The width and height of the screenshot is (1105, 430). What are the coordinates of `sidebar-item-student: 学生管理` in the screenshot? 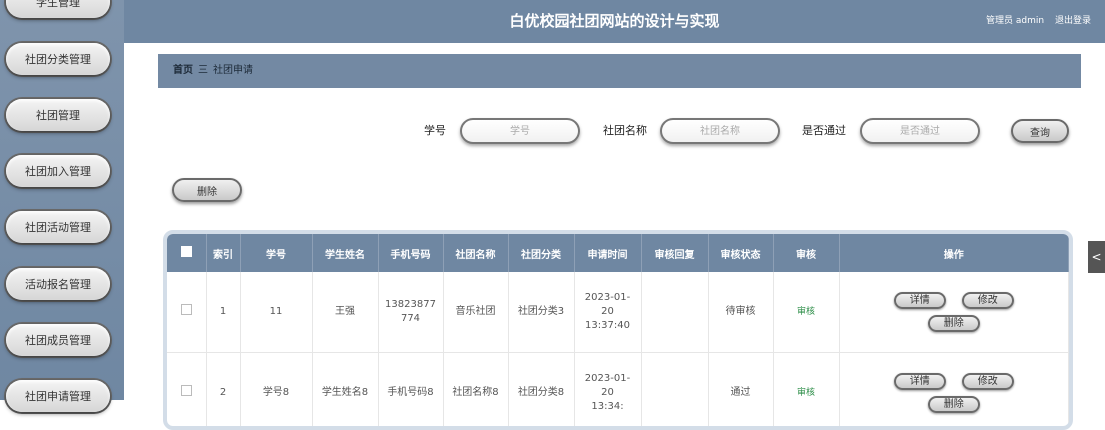 It's located at (58, 9).